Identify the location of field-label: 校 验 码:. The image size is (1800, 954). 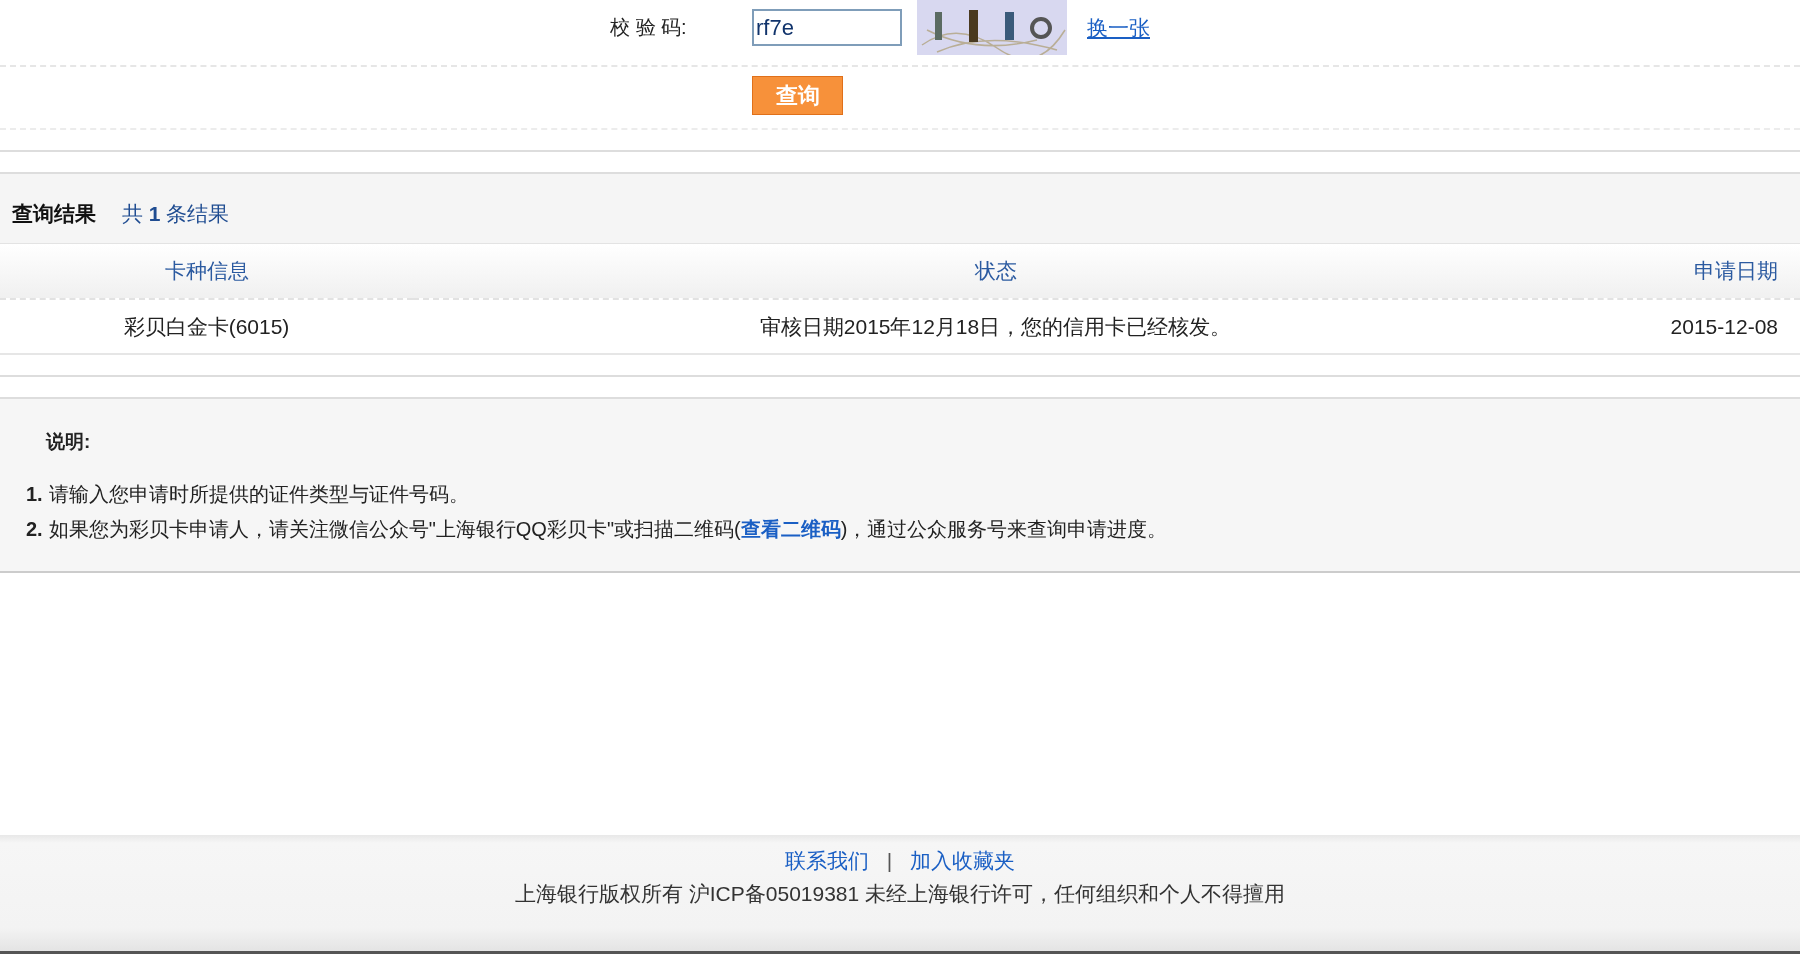
(649, 27).